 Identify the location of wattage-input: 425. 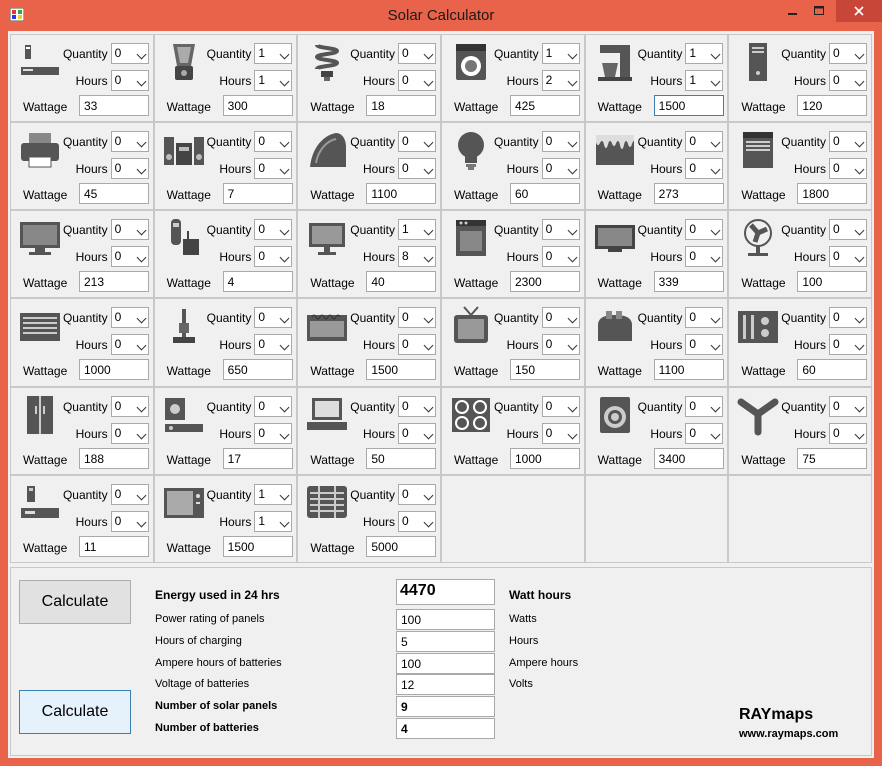
(545, 105).